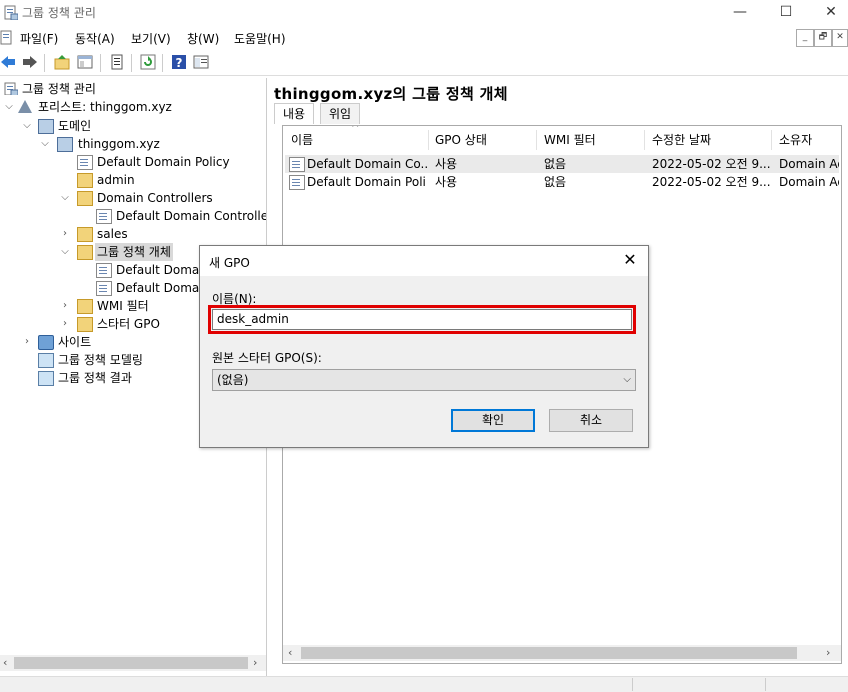 The image size is (848, 692). What do you see at coordinates (100, 360) in the screenshot?
I see `tree-label: 그룹 정책 모델링` at bounding box center [100, 360].